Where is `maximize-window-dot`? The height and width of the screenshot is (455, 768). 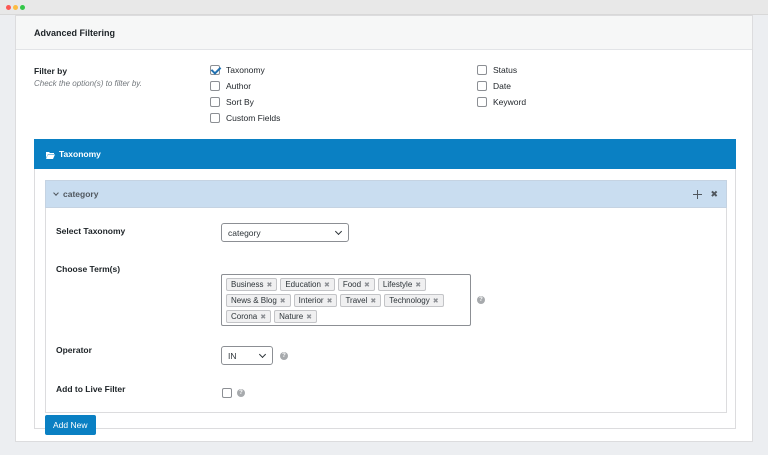
maximize-window-dot is located at coordinates (22, 7).